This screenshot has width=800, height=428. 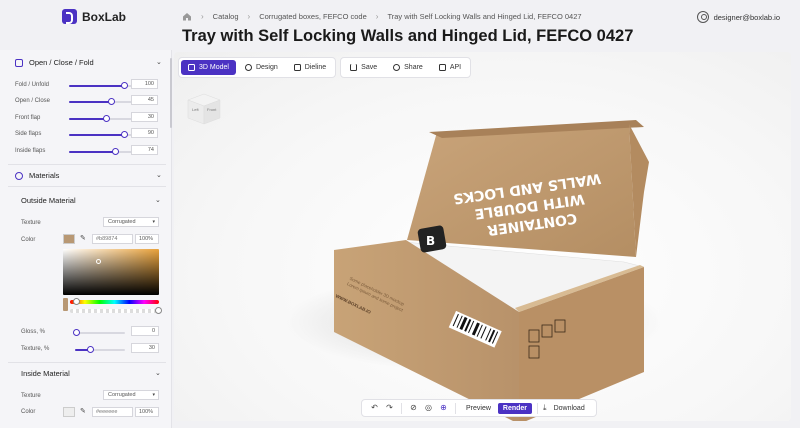 I want to click on slider-front-flap: Front flap 30, so click(x=90, y=118).